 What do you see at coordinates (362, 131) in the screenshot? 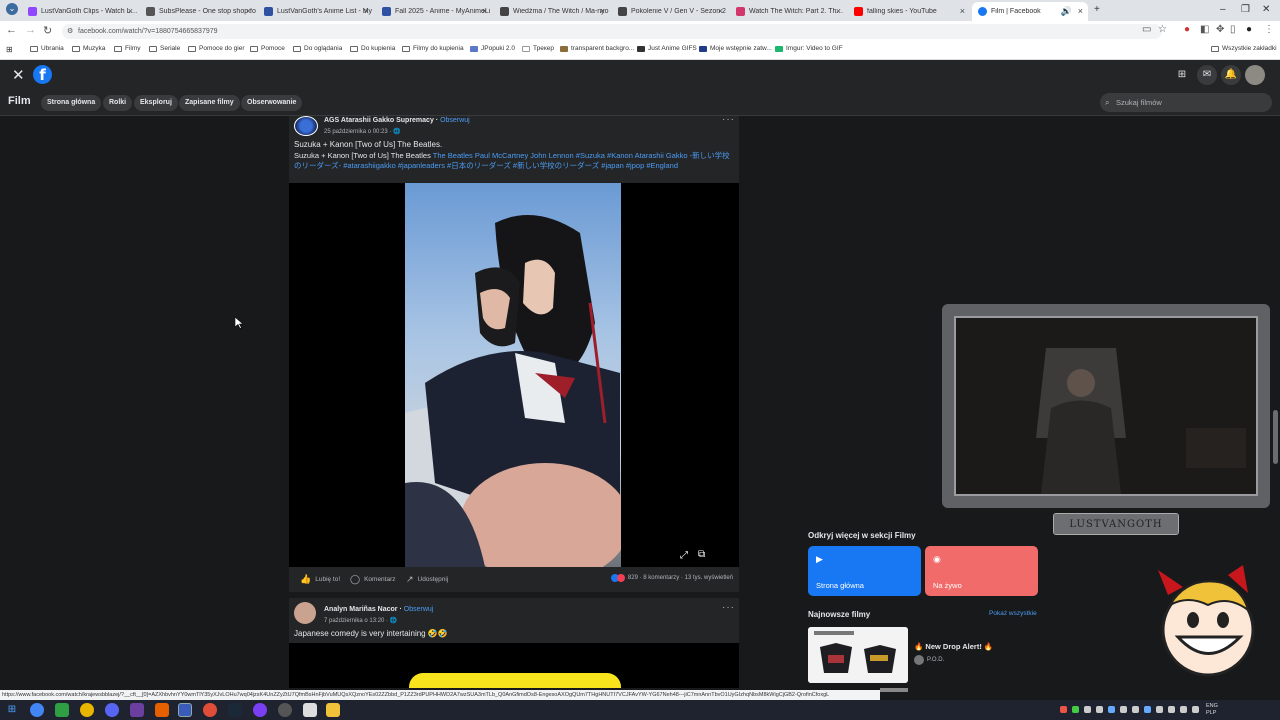
I see `post-date: 25 października o 00:23 · 🌐` at bounding box center [362, 131].